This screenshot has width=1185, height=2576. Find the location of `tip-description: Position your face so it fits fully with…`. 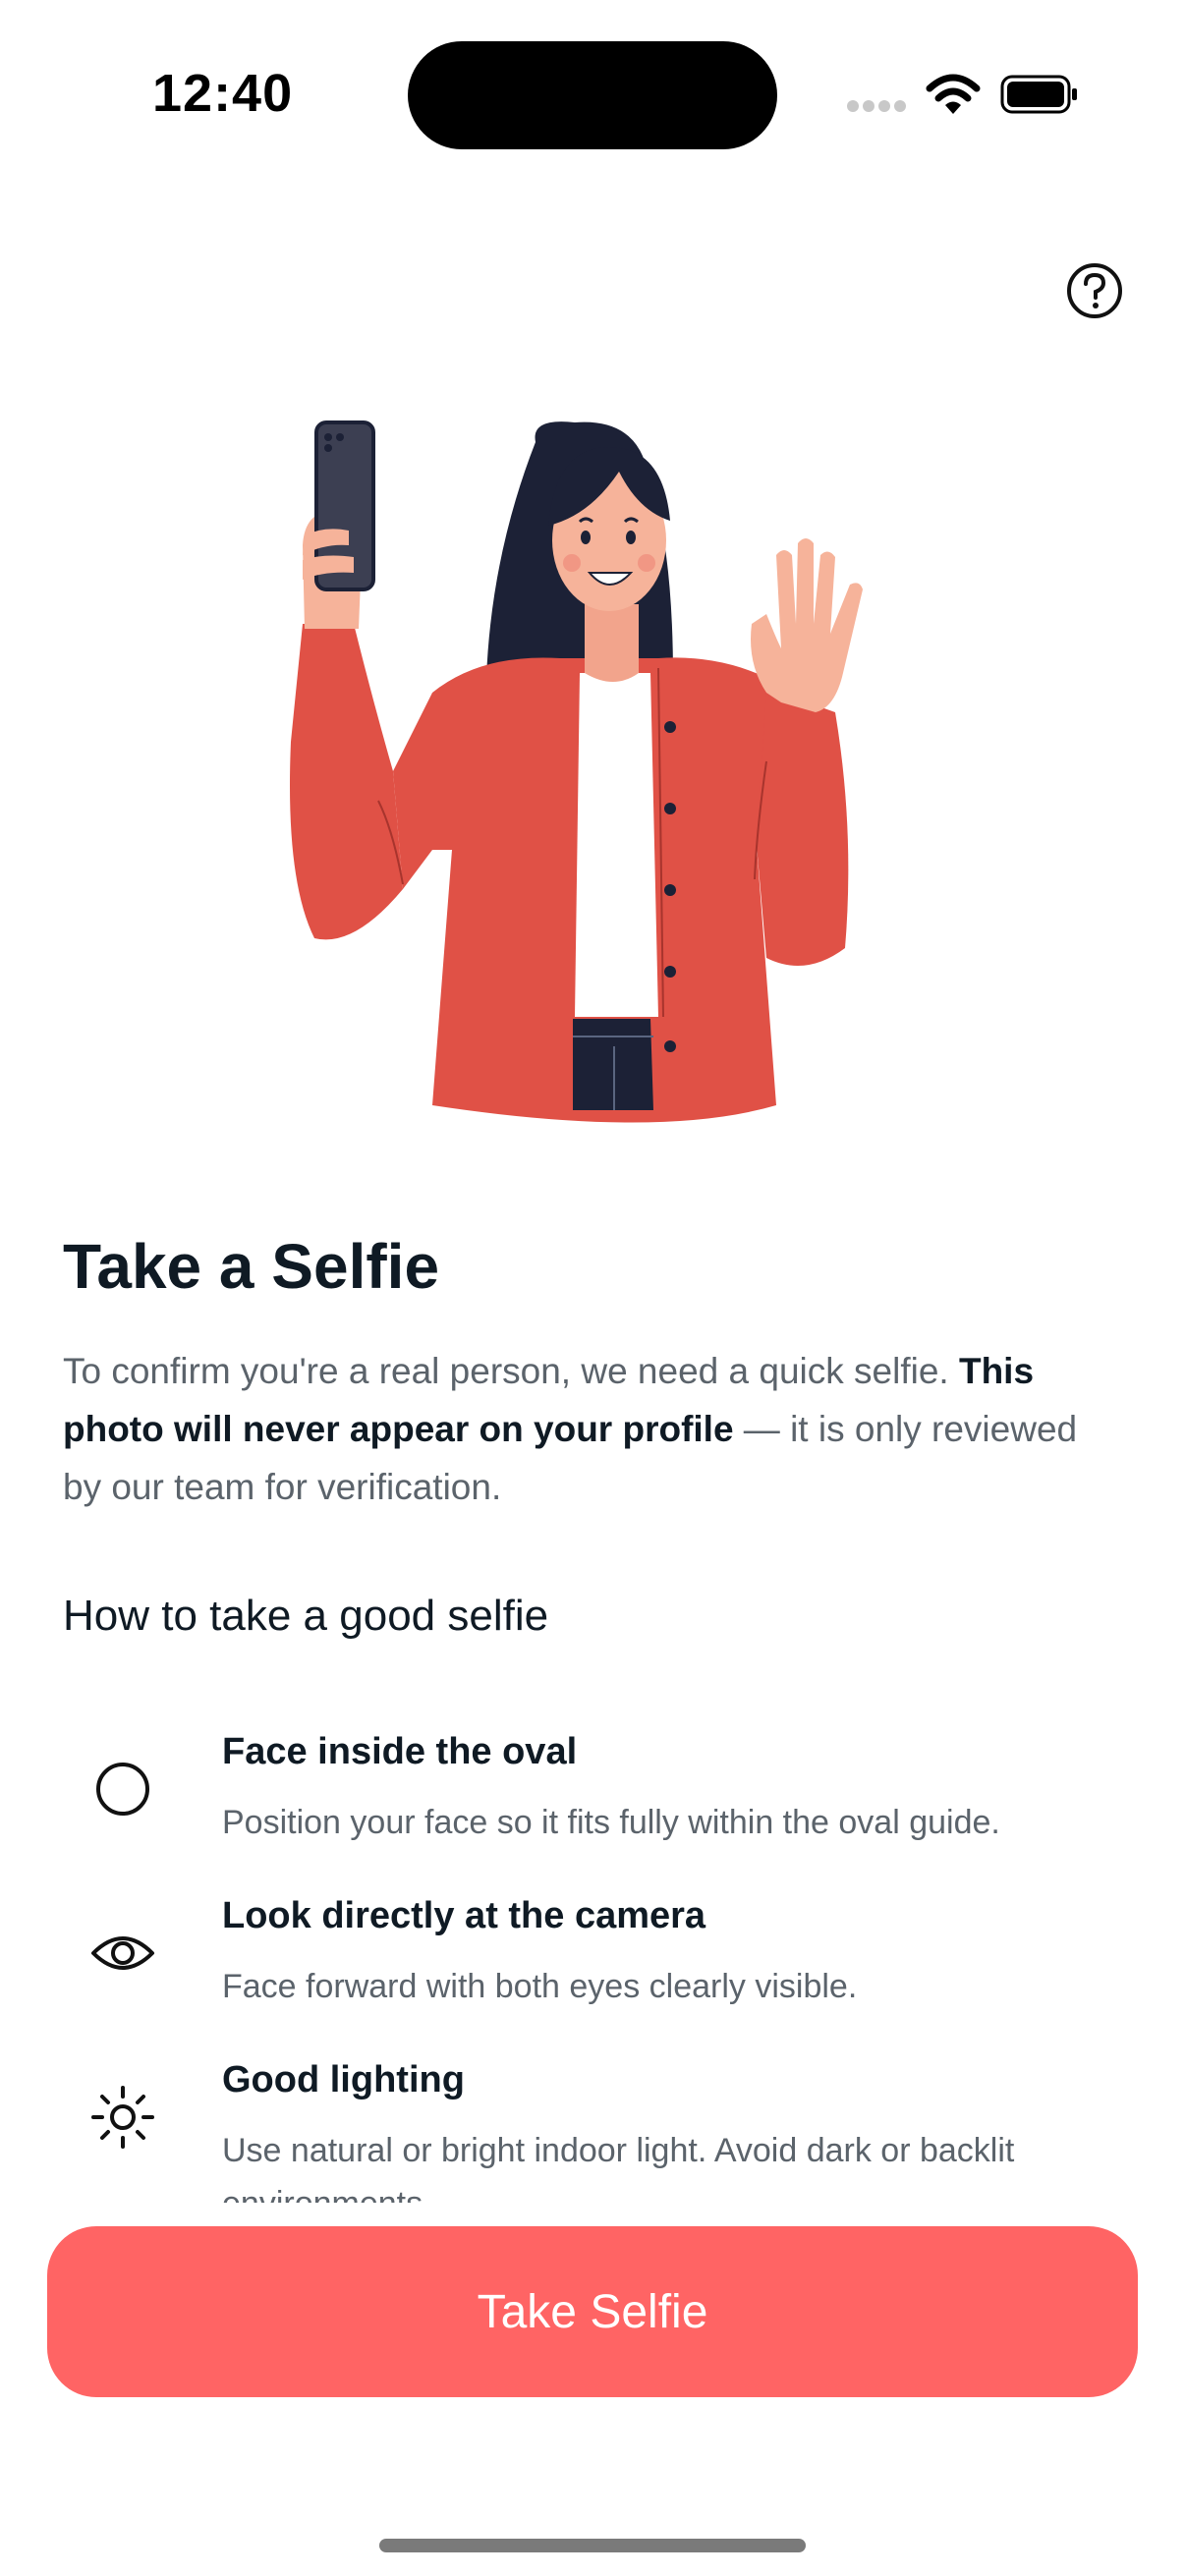

tip-description: Position your face so it fits fully with… is located at coordinates (611, 1822).